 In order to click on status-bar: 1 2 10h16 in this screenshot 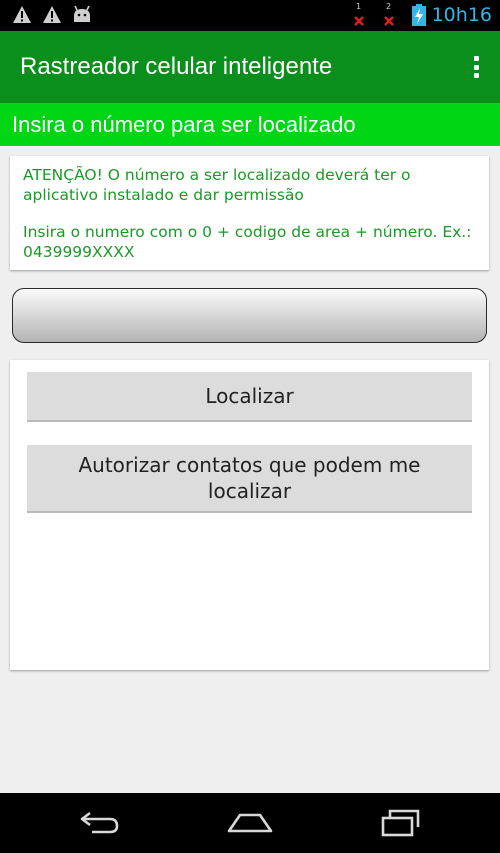, I will do `click(250, 15)`.